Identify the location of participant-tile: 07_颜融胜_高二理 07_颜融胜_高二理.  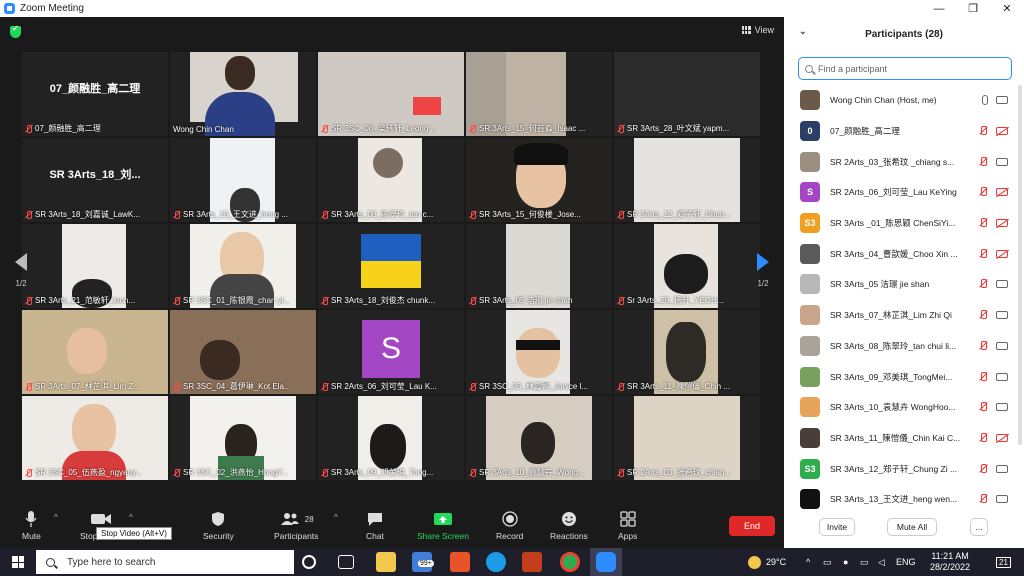
(95, 94).